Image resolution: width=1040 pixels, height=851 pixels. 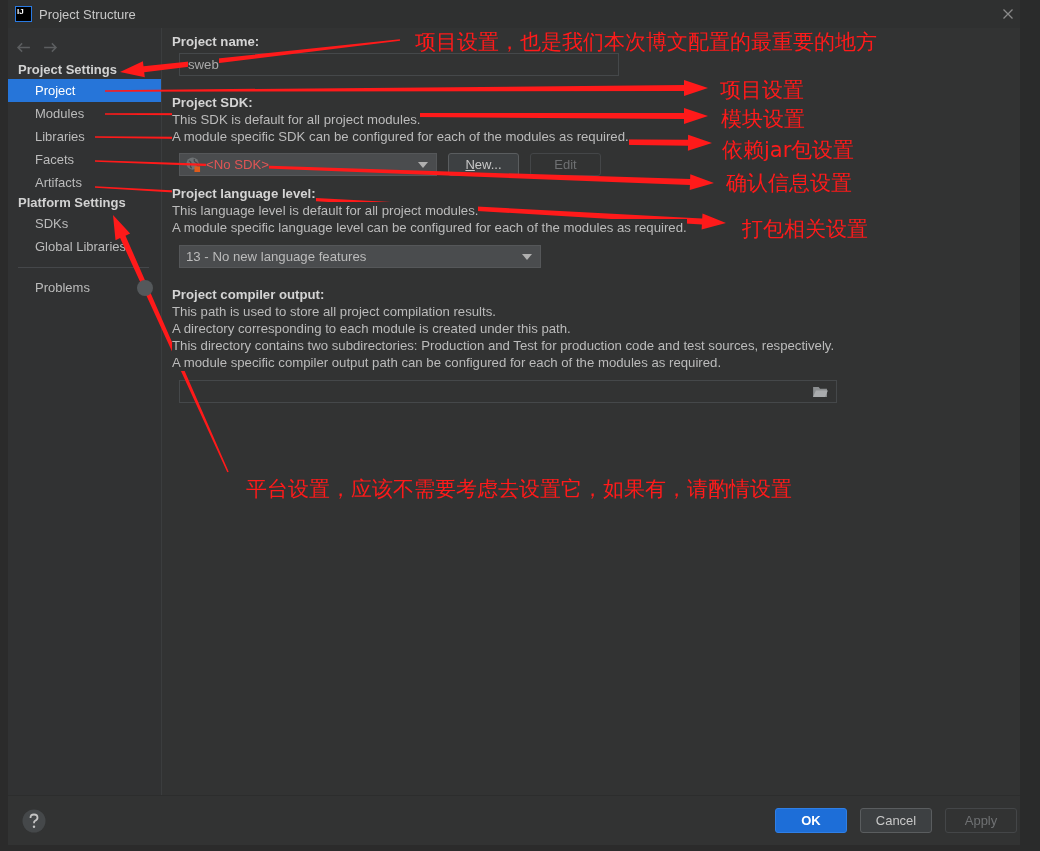 I want to click on description-text: This language level is default for all project modules., so click(x=325, y=210).